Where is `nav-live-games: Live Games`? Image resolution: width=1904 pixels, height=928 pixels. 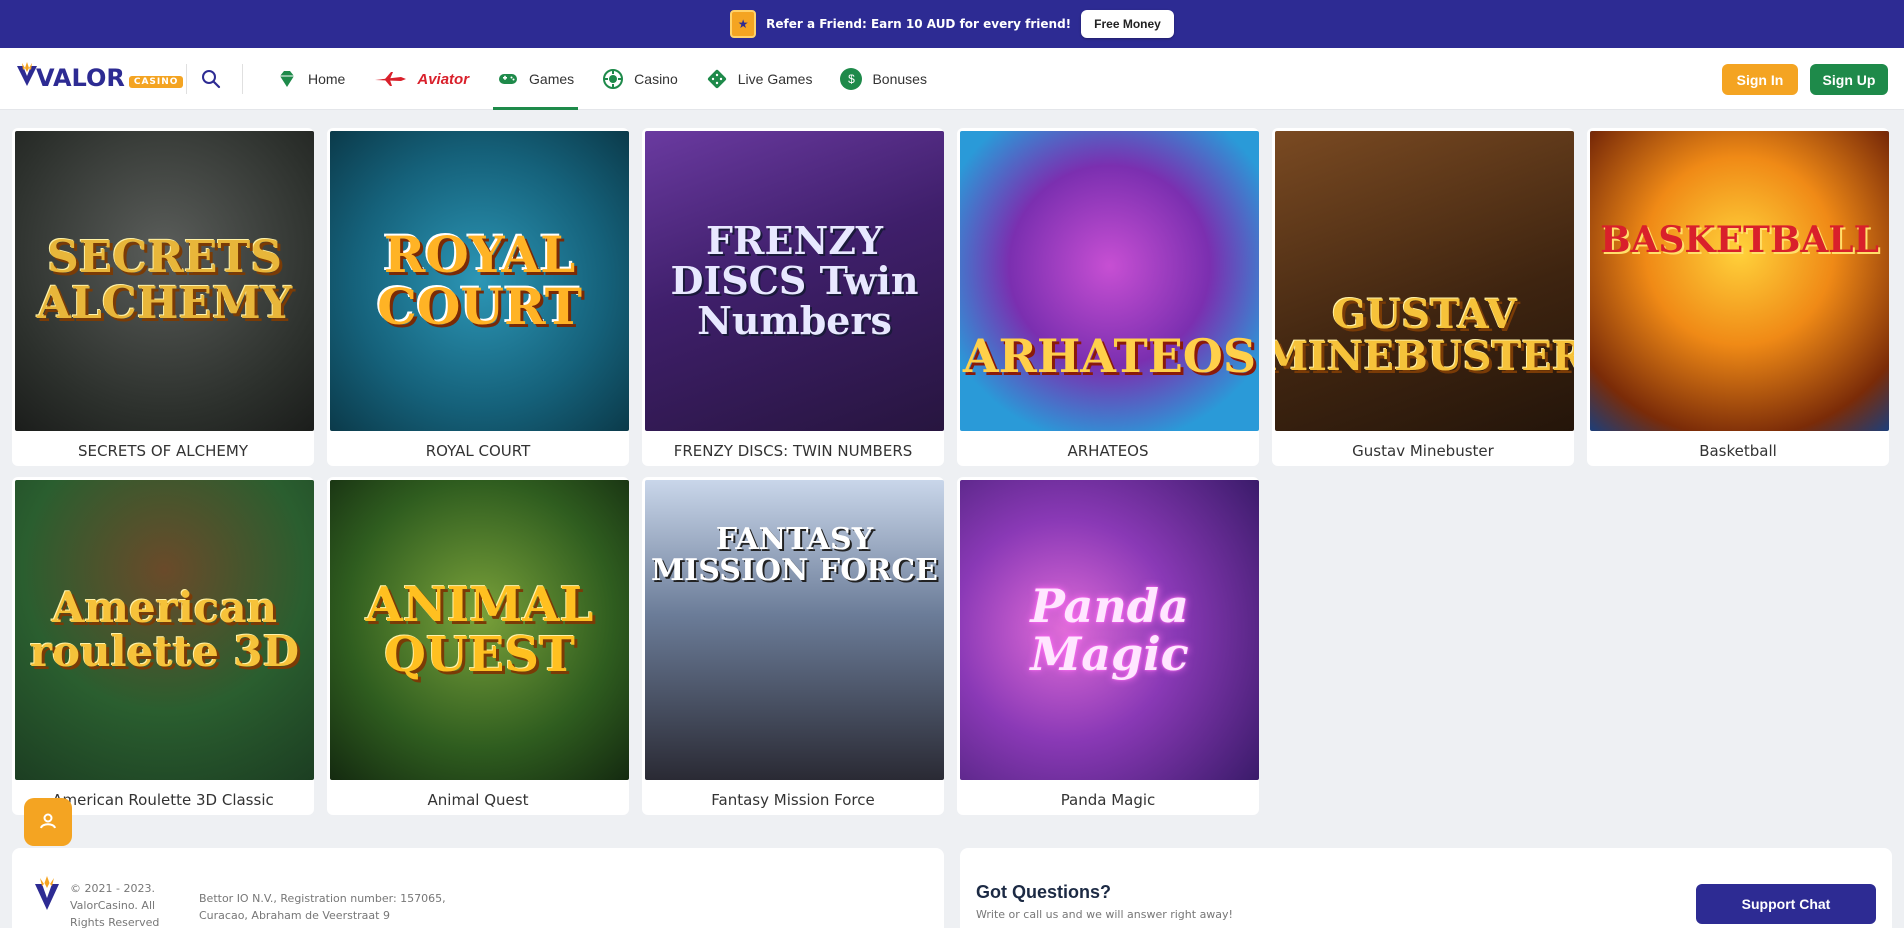
nav-live-games: Live Games is located at coordinates (759, 79).